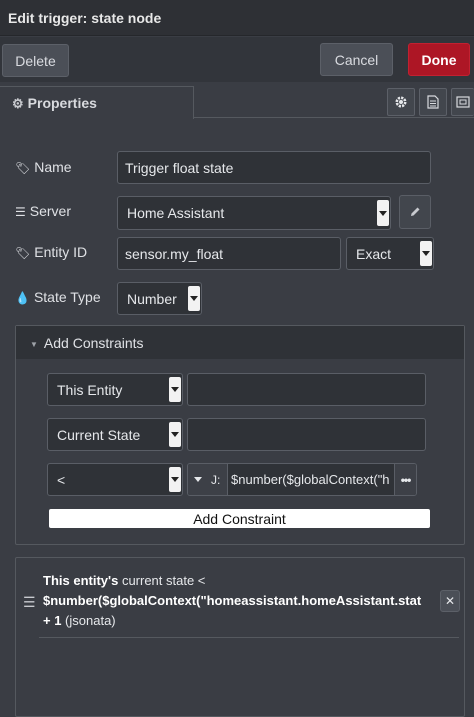  Describe the element at coordinates (61, 479) in the screenshot. I see `constraint-comparator-value: <` at that location.